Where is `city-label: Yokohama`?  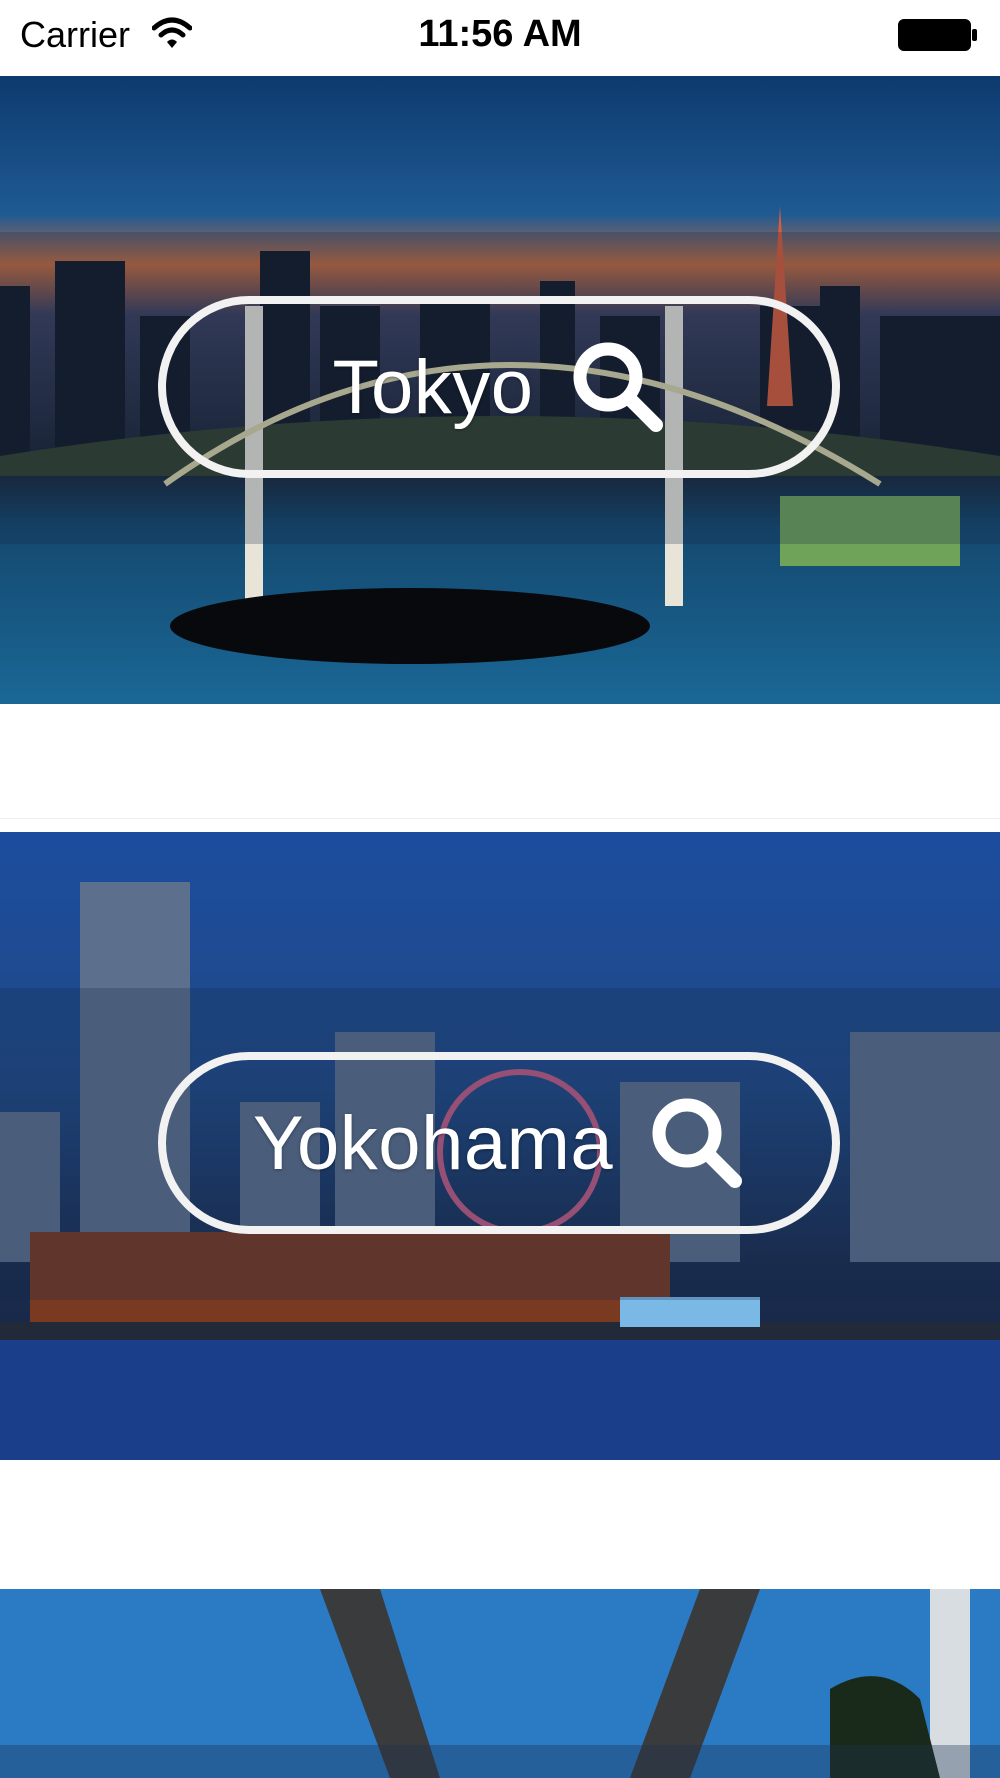
city-label: Yokohama is located at coordinates (433, 1143).